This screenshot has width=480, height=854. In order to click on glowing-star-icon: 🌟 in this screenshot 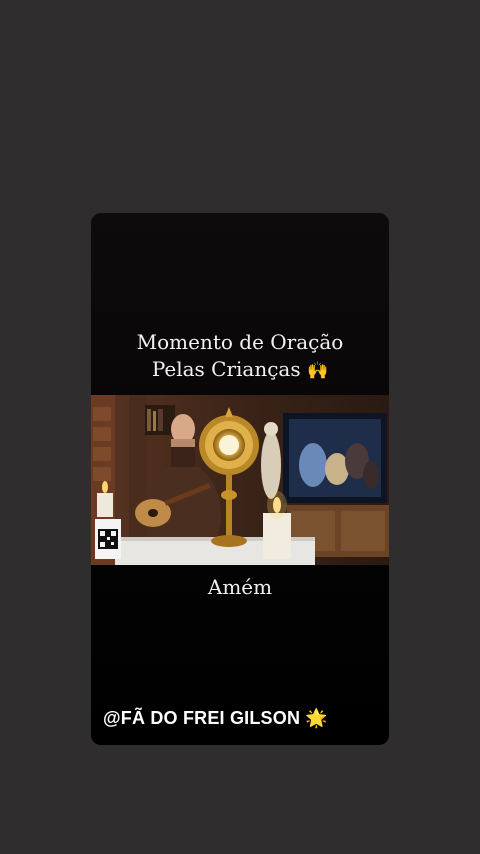, I will do `click(316, 718)`.